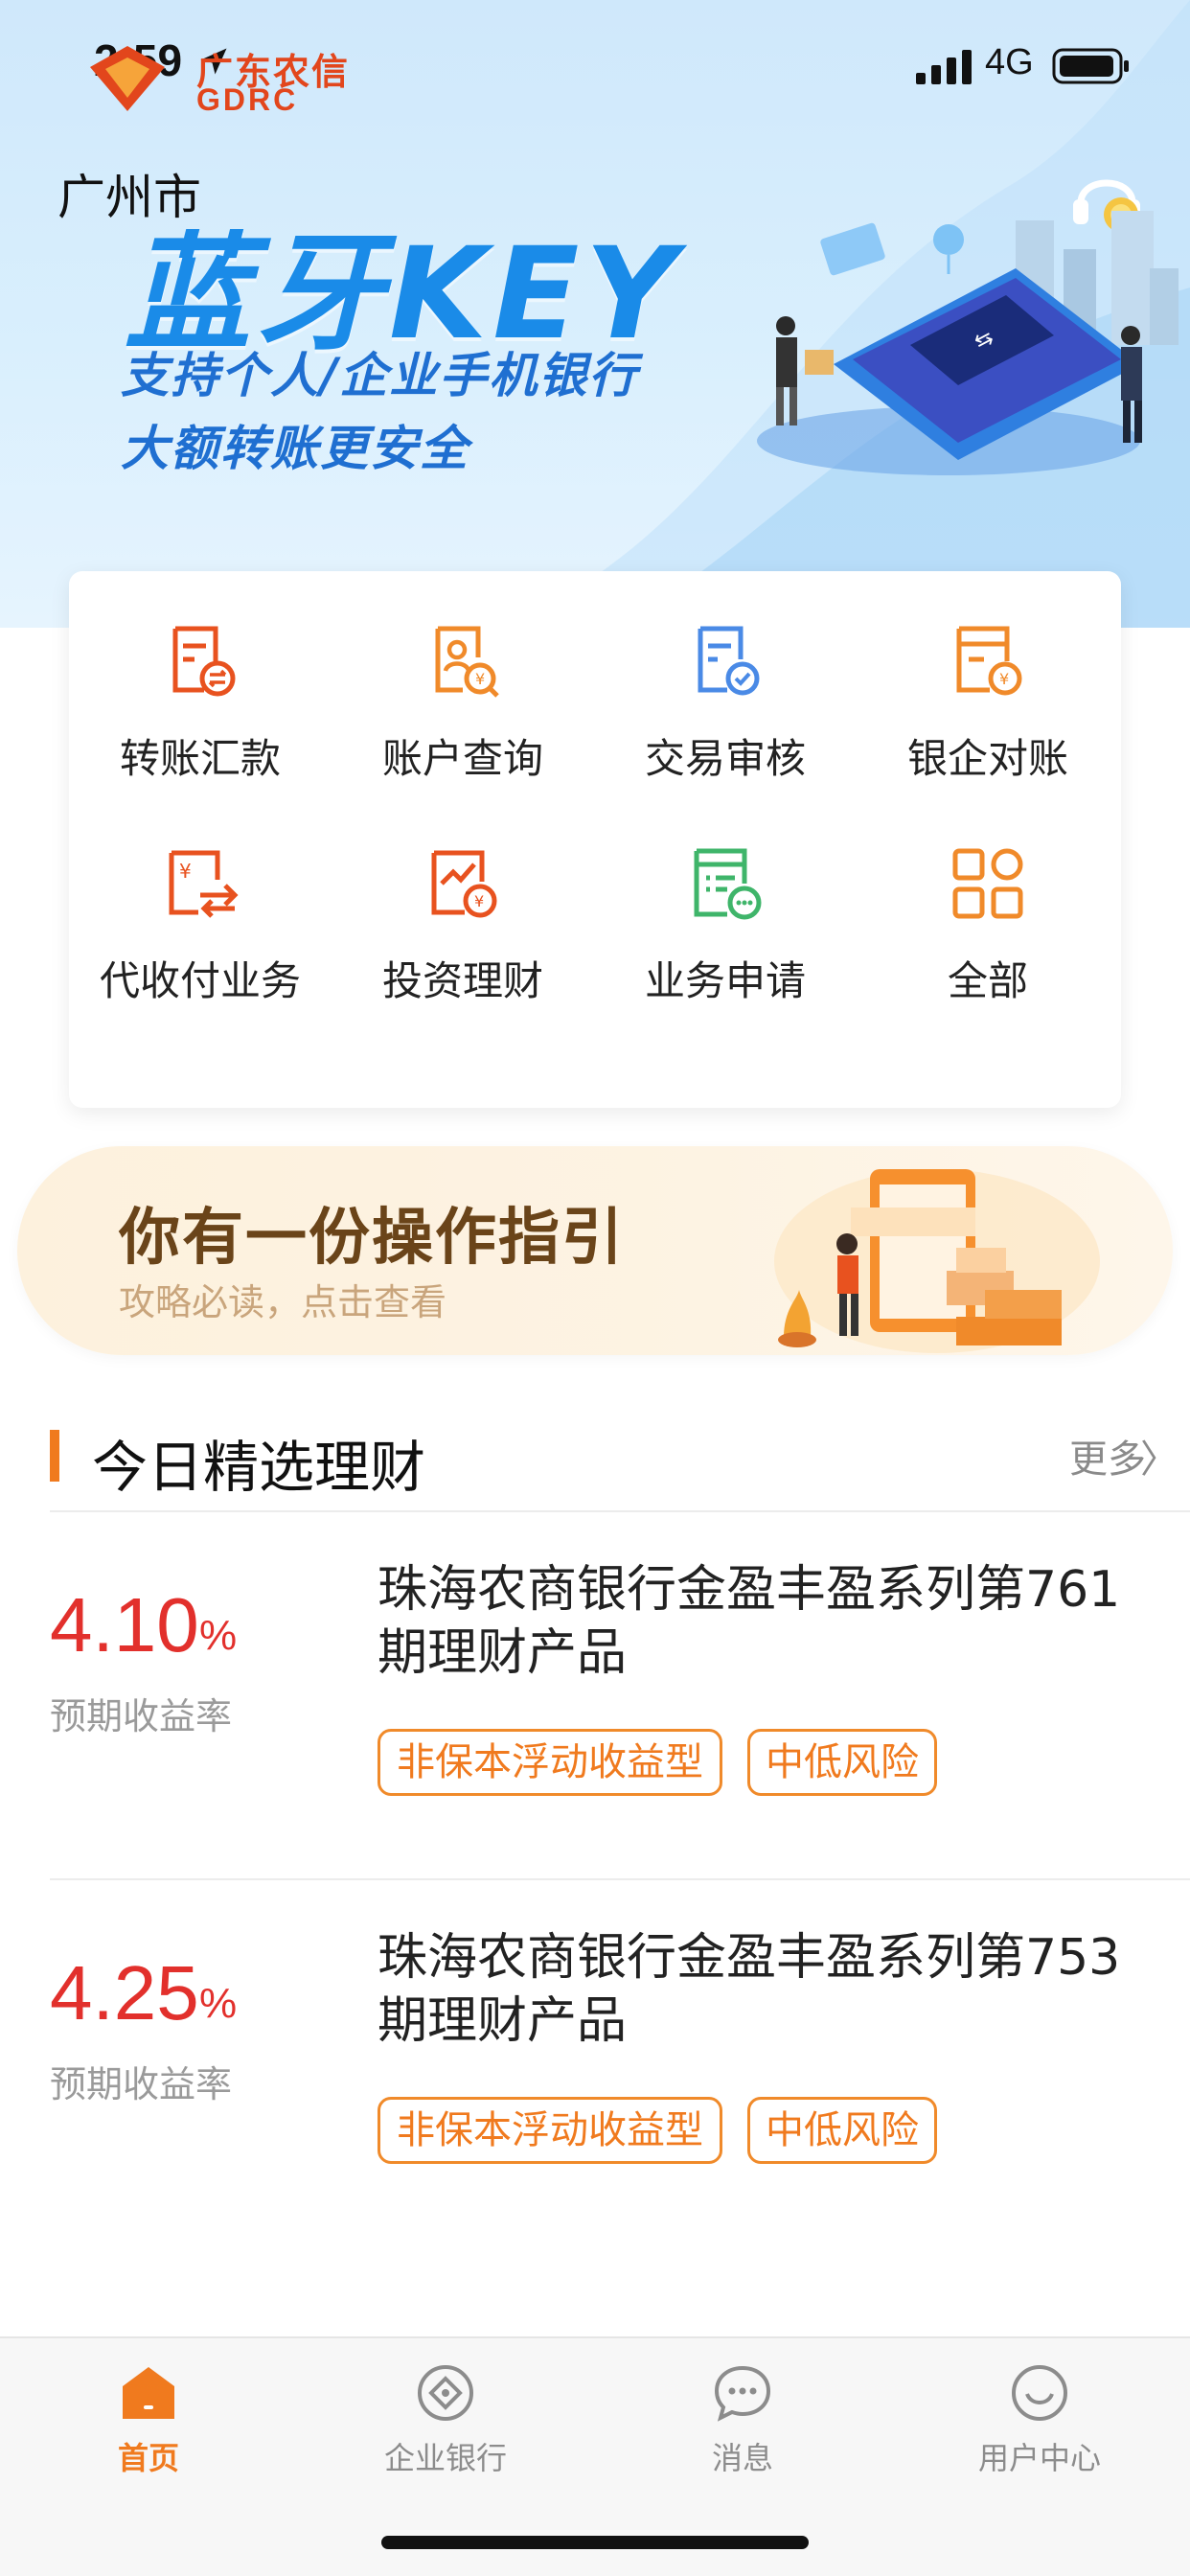 This screenshot has width=1190, height=2576. I want to click on user-center-icon, so click(1039, 2393).